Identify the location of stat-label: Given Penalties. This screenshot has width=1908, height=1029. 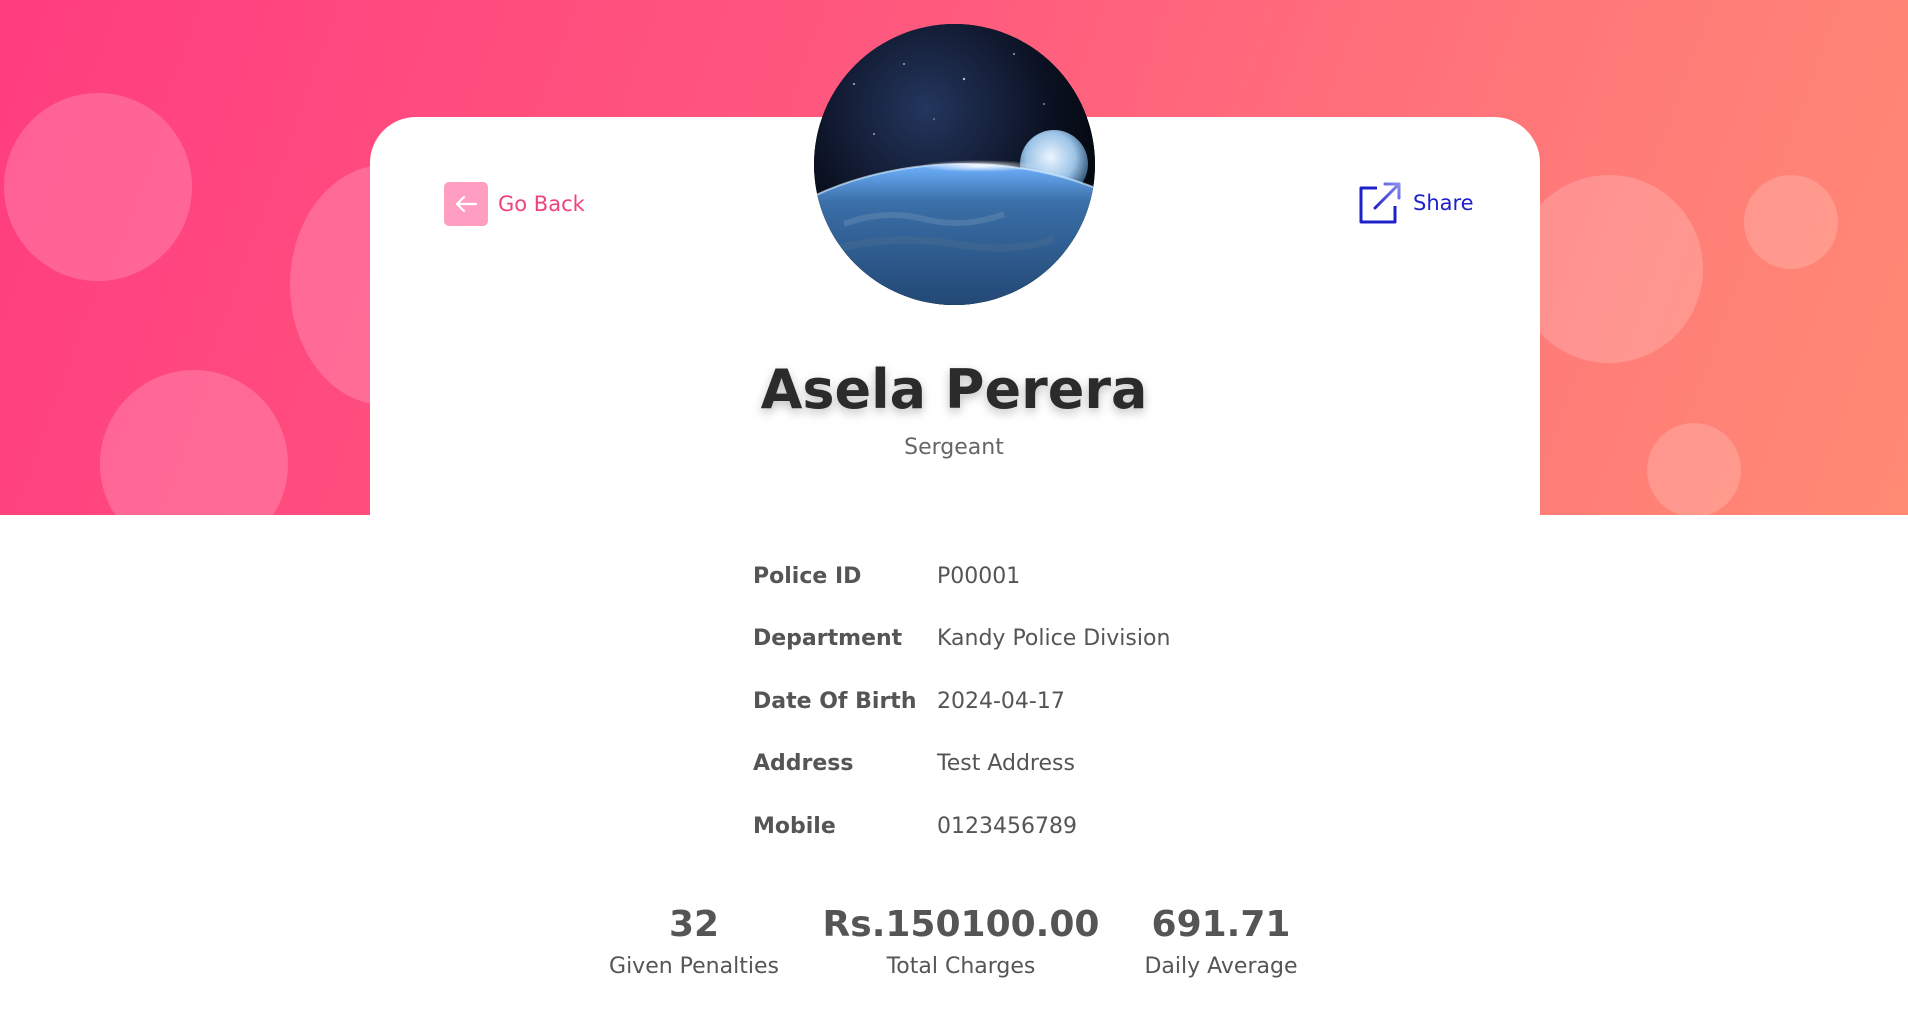
(694, 966).